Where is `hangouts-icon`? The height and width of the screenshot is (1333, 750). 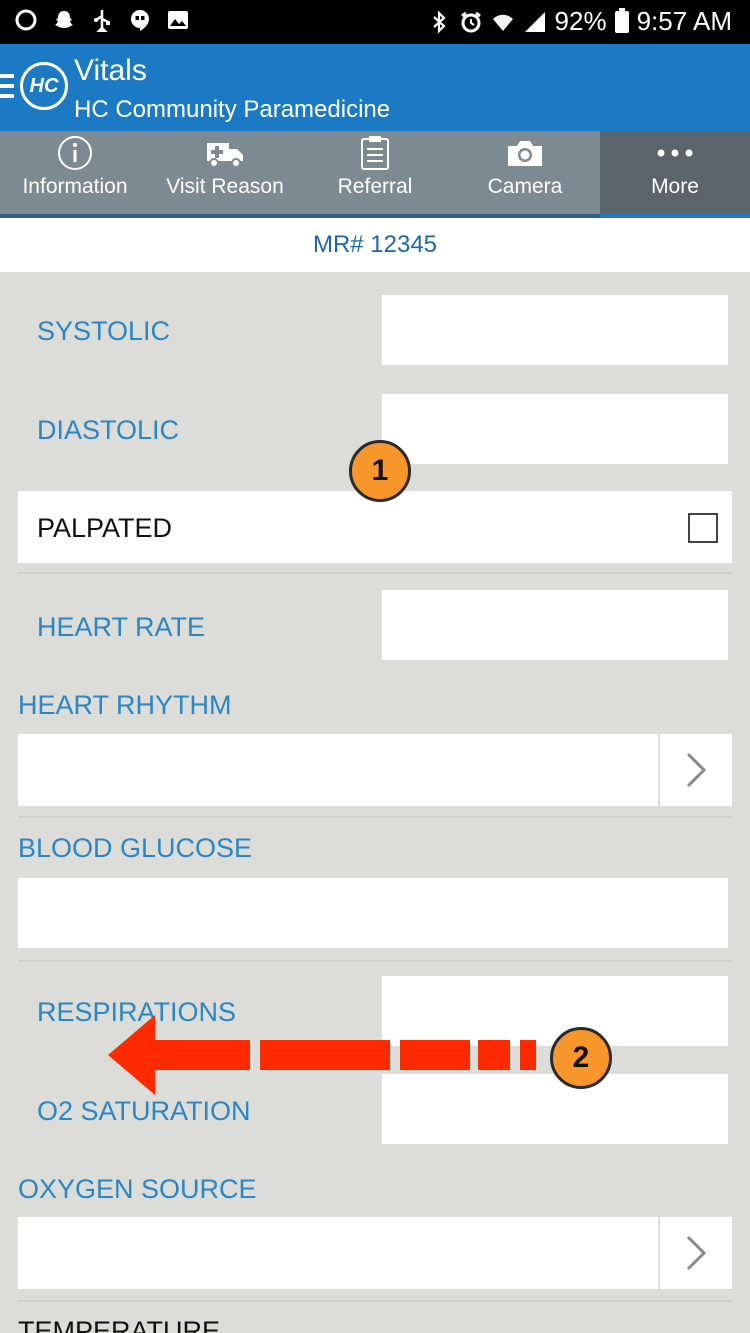 hangouts-icon is located at coordinates (140, 20).